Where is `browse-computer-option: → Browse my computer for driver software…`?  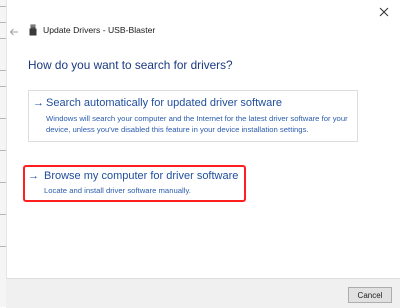 browse-computer-option: → Browse my computer for driver software… is located at coordinates (134, 183).